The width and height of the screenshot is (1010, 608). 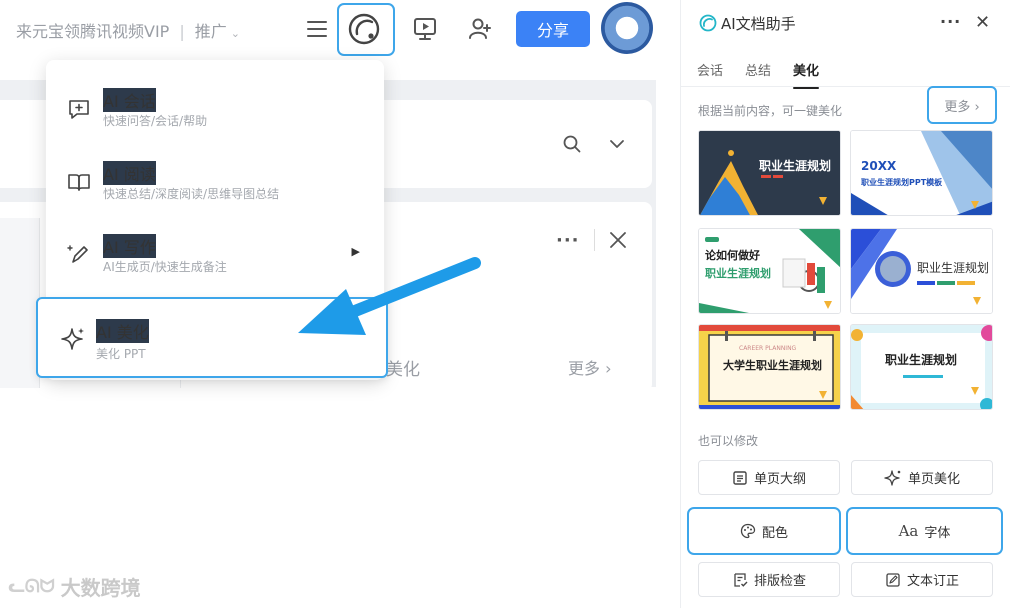 What do you see at coordinates (79, 109) in the screenshot?
I see `chat-icon` at bounding box center [79, 109].